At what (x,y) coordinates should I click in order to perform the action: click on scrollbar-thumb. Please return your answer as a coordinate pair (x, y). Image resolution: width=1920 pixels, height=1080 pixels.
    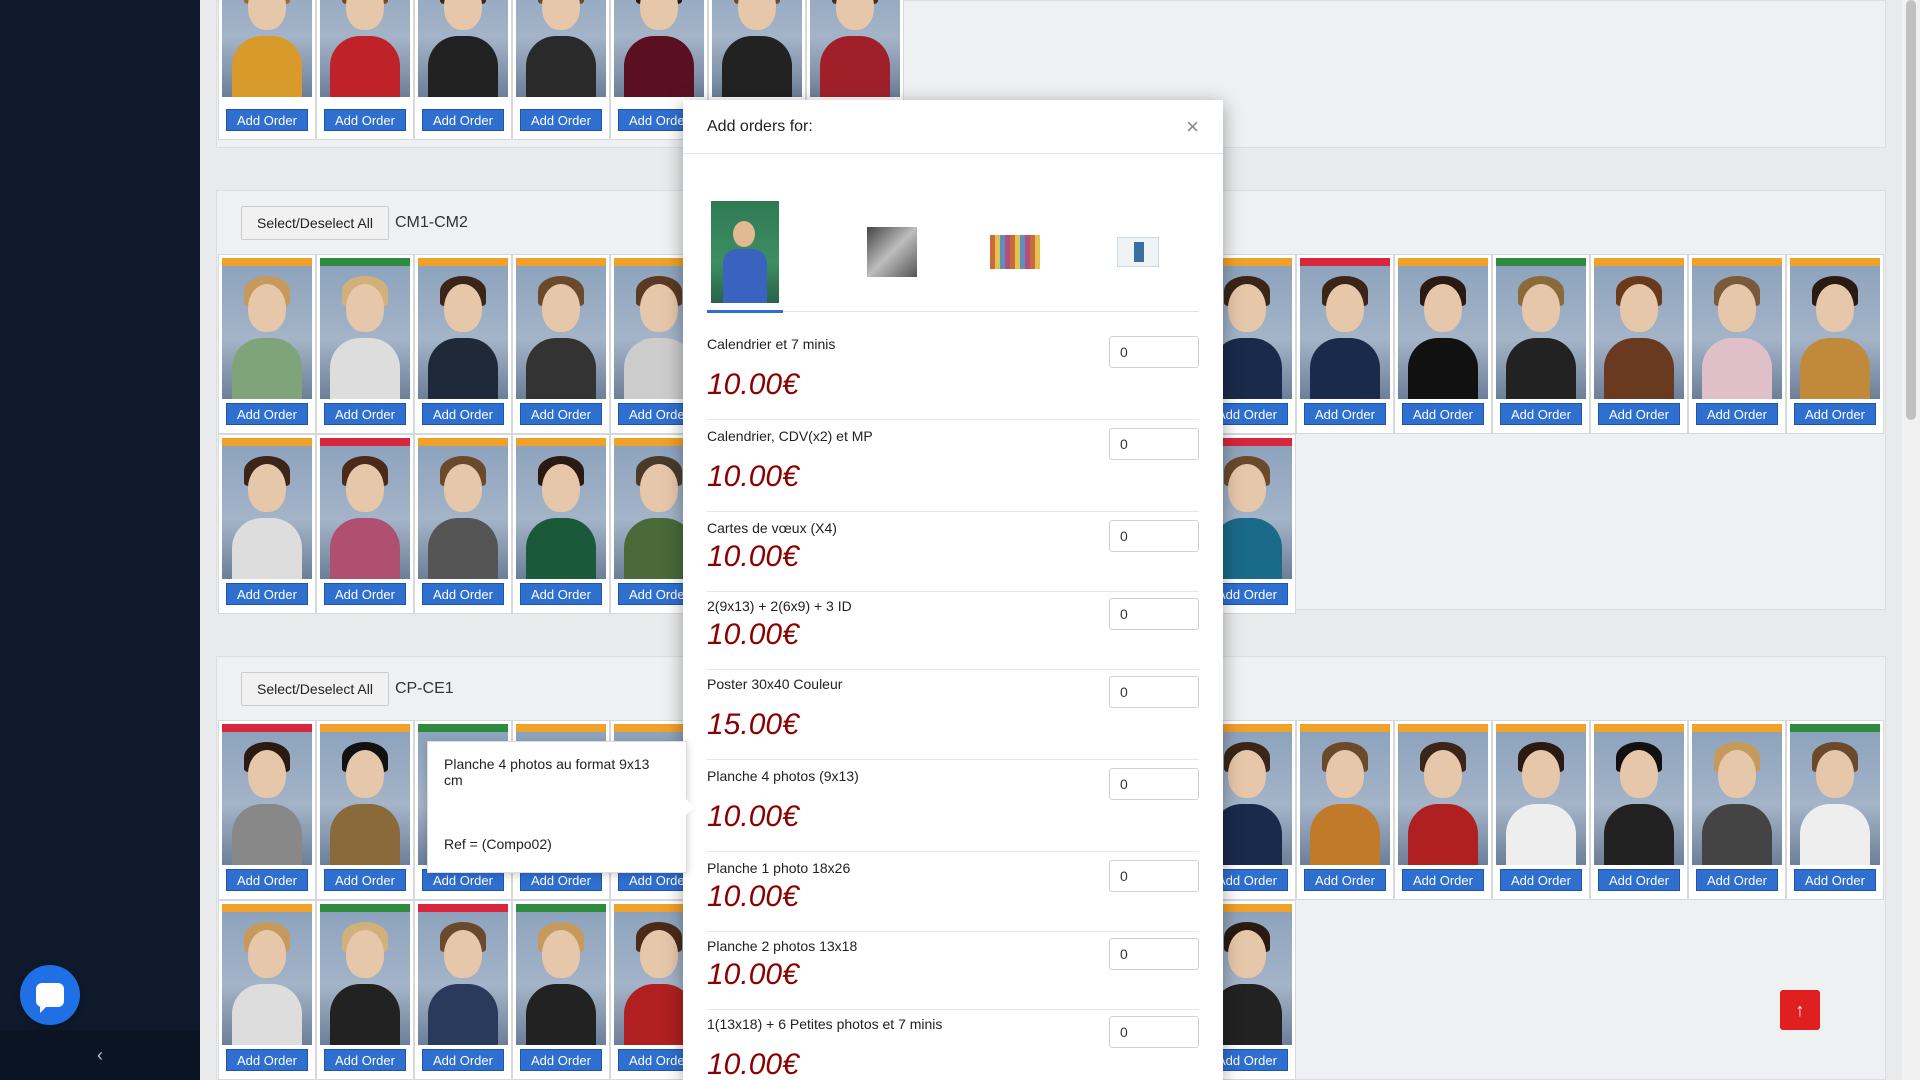
    Looking at the image, I should click on (1911, 210).